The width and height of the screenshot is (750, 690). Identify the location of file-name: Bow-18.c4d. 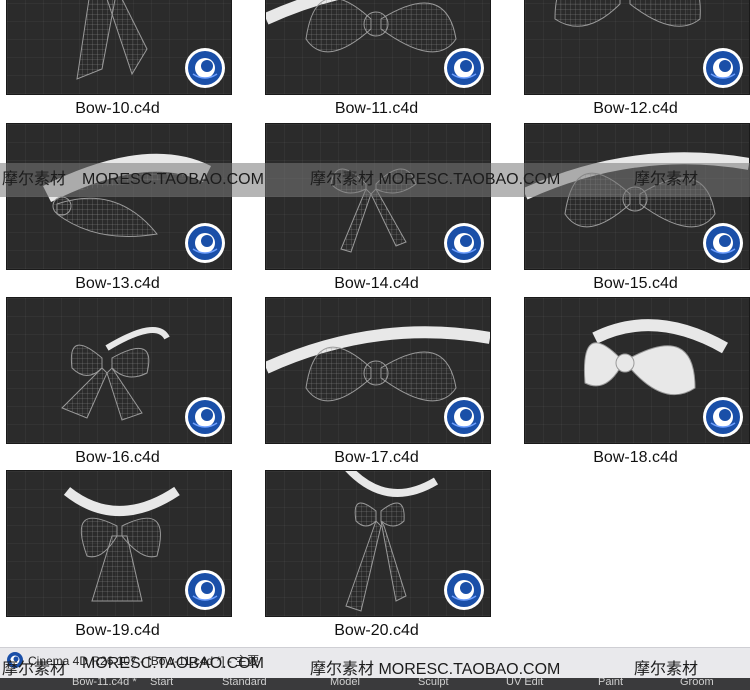
(635, 458).